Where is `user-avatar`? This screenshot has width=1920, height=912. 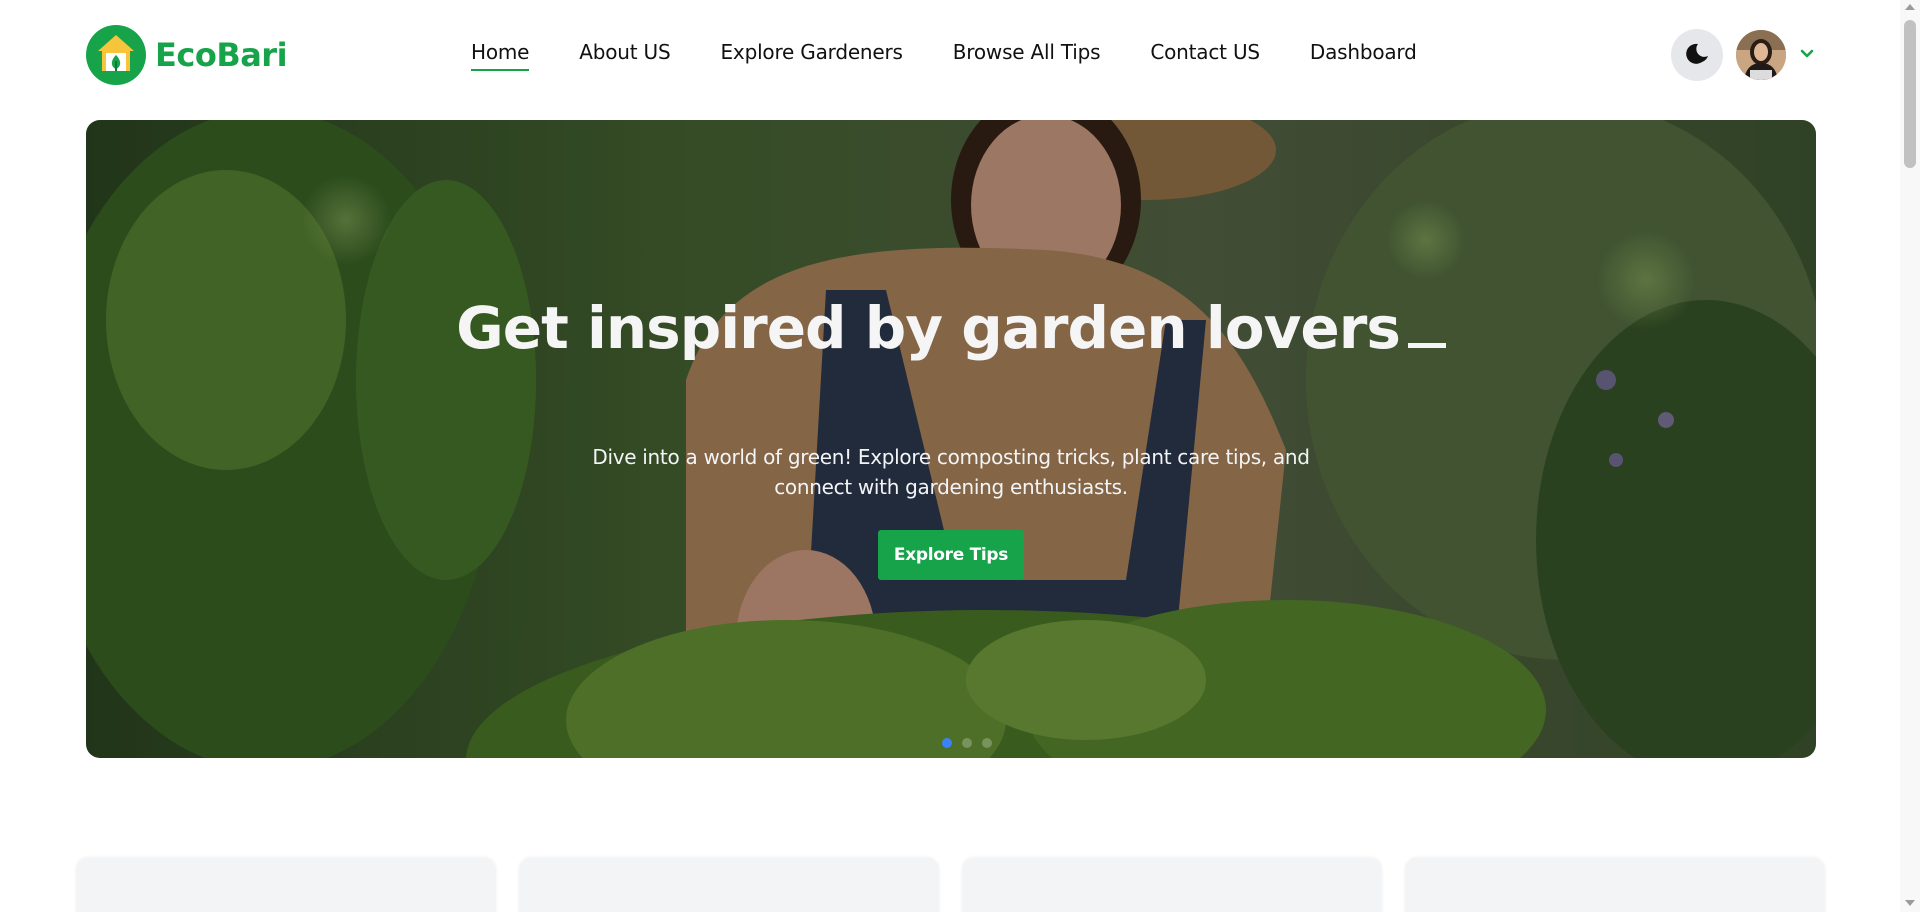 user-avatar is located at coordinates (1761, 55).